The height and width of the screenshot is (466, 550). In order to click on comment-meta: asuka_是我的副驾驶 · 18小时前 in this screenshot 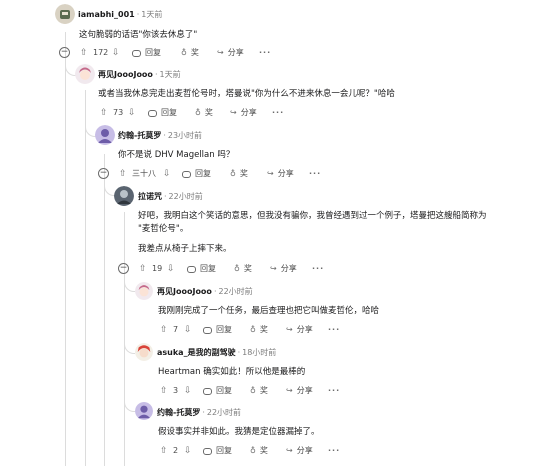, I will do `click(217, 352)`.